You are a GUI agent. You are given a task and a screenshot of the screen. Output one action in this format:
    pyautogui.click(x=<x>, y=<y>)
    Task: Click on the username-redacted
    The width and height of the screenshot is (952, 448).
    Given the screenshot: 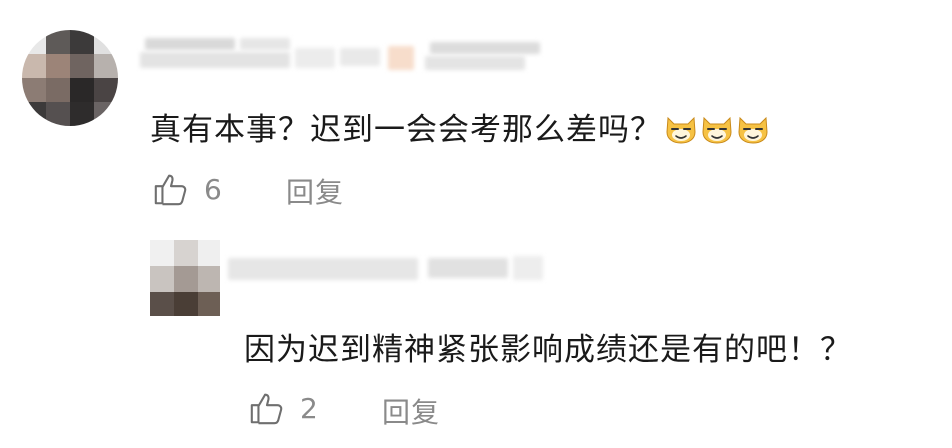 What is the action you would take?
    pyautogui.click(x=350, y=54)
    